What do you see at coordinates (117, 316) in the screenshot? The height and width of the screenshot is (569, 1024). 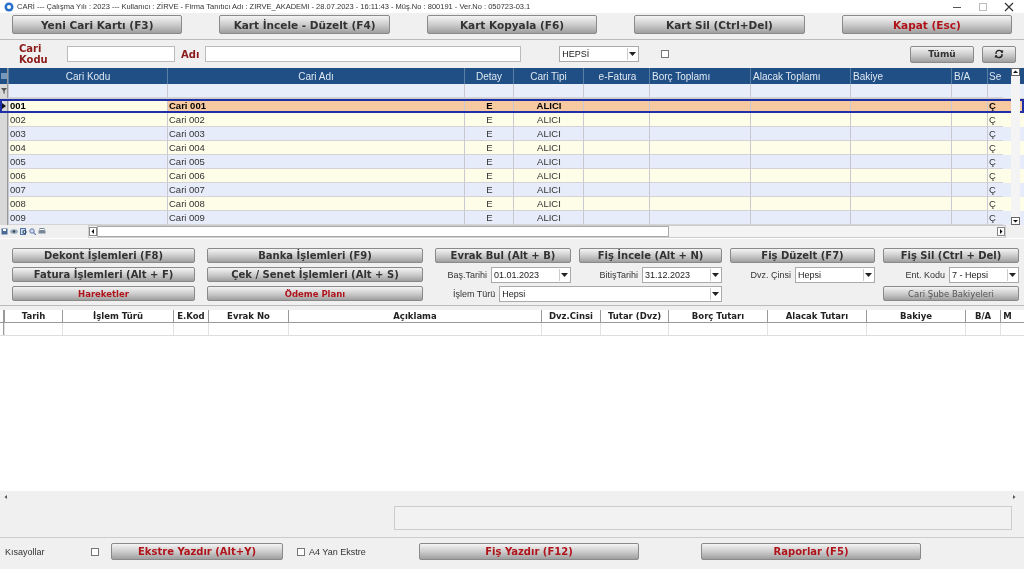 I see `column-header: İşlem Türü` at bounding box center [117, 316].